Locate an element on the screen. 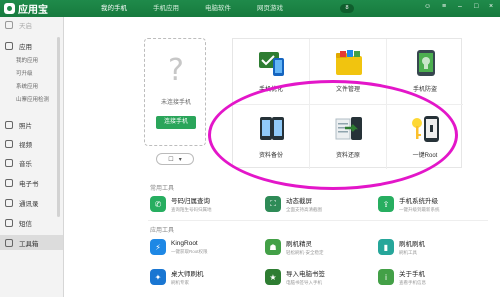 This screenshot has height=297, width=500. connect-phone-button: 连接手机 is located at coordinates (176, 122).